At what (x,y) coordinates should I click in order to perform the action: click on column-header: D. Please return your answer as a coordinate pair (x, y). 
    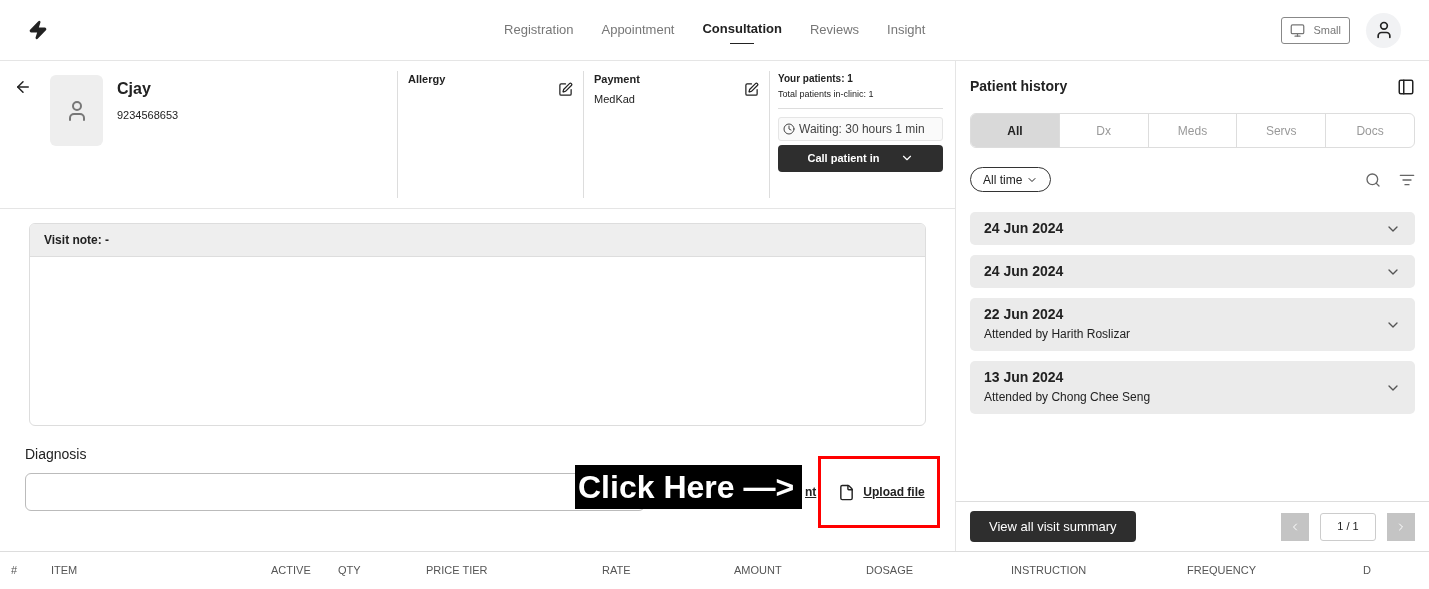
    Looking at the image, I should click on (1367, 571).